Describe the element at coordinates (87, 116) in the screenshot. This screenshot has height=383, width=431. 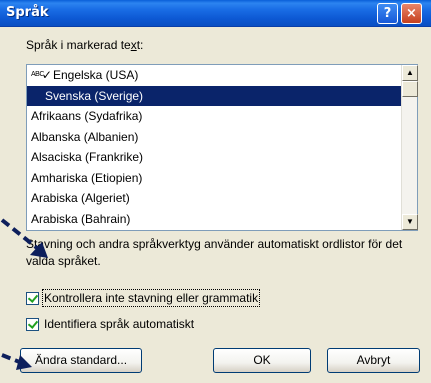
I see `list-item-label: Afrikaans (Sydafrika)` at that location.